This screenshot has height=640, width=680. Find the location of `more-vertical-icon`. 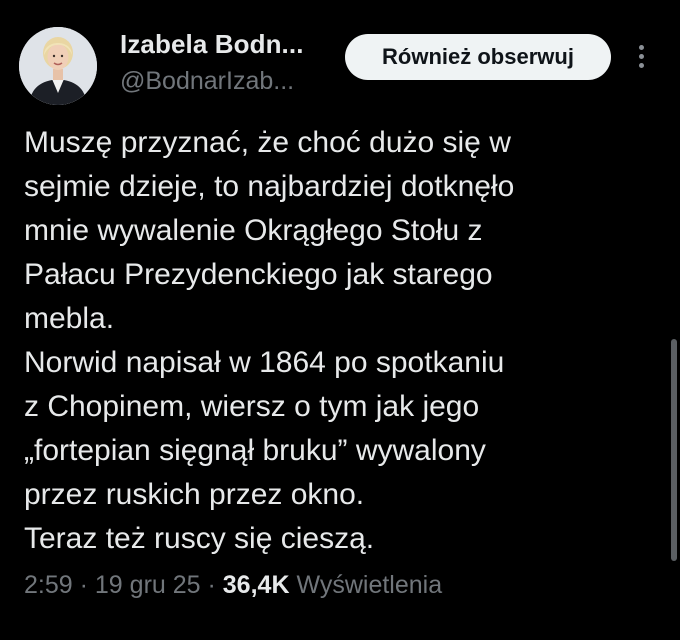

more-vertical-icon is located at coordinates (642, 56).